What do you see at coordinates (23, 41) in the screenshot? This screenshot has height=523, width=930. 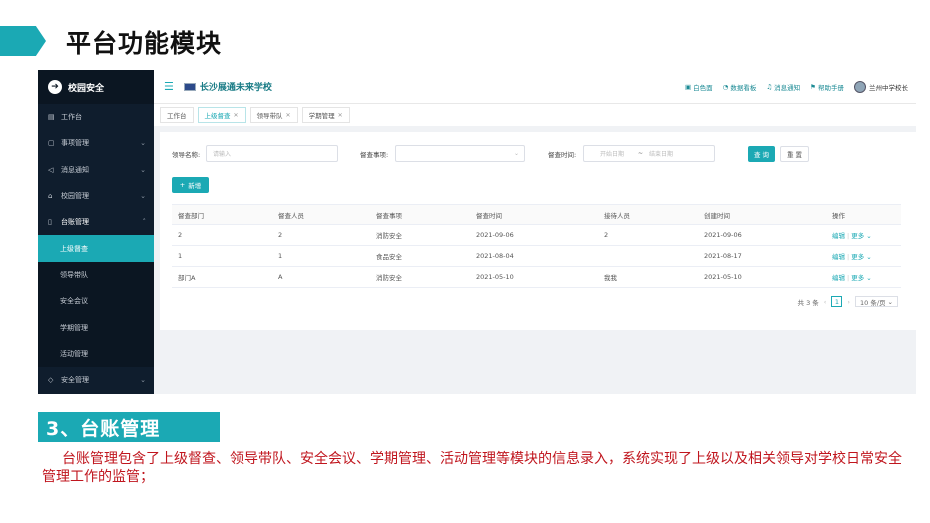 I see `header-arrow-shape` at bounding box center [23, 41].